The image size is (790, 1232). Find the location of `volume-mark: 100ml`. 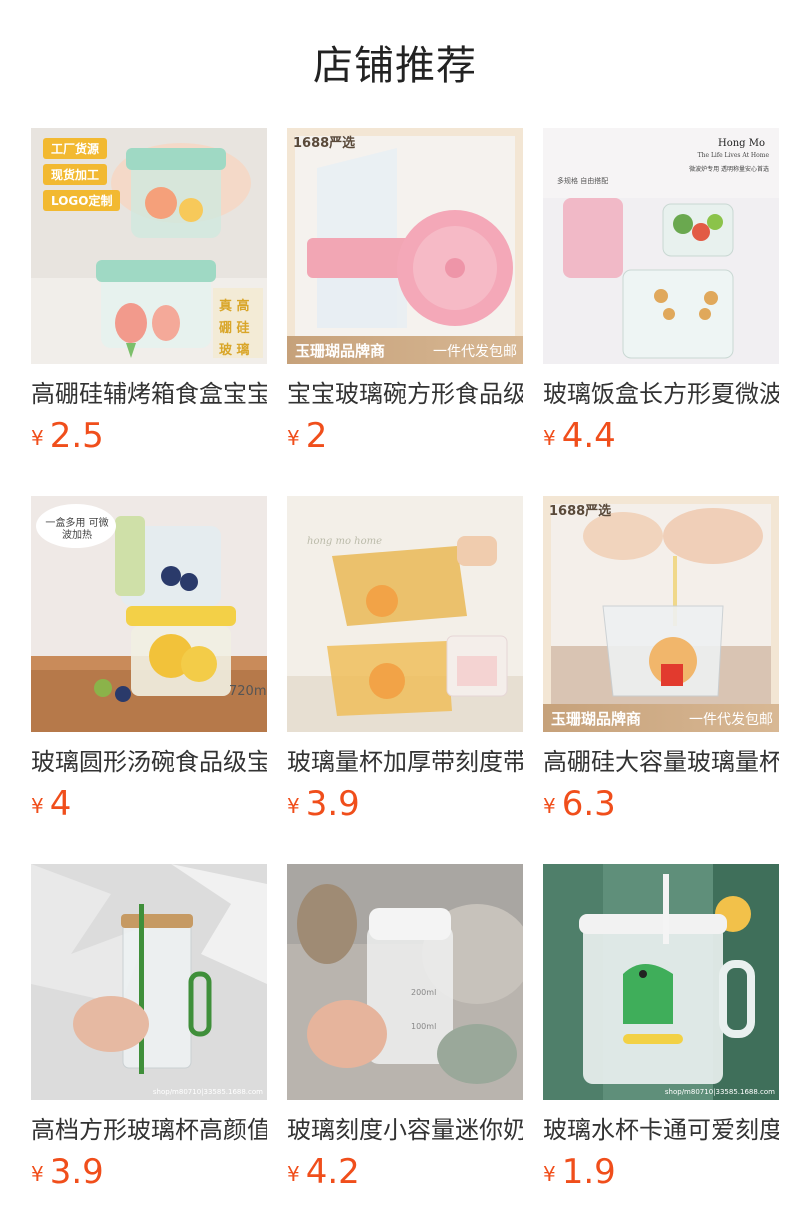

volume-mark: 100ml is located at coordinates (424, 1026).